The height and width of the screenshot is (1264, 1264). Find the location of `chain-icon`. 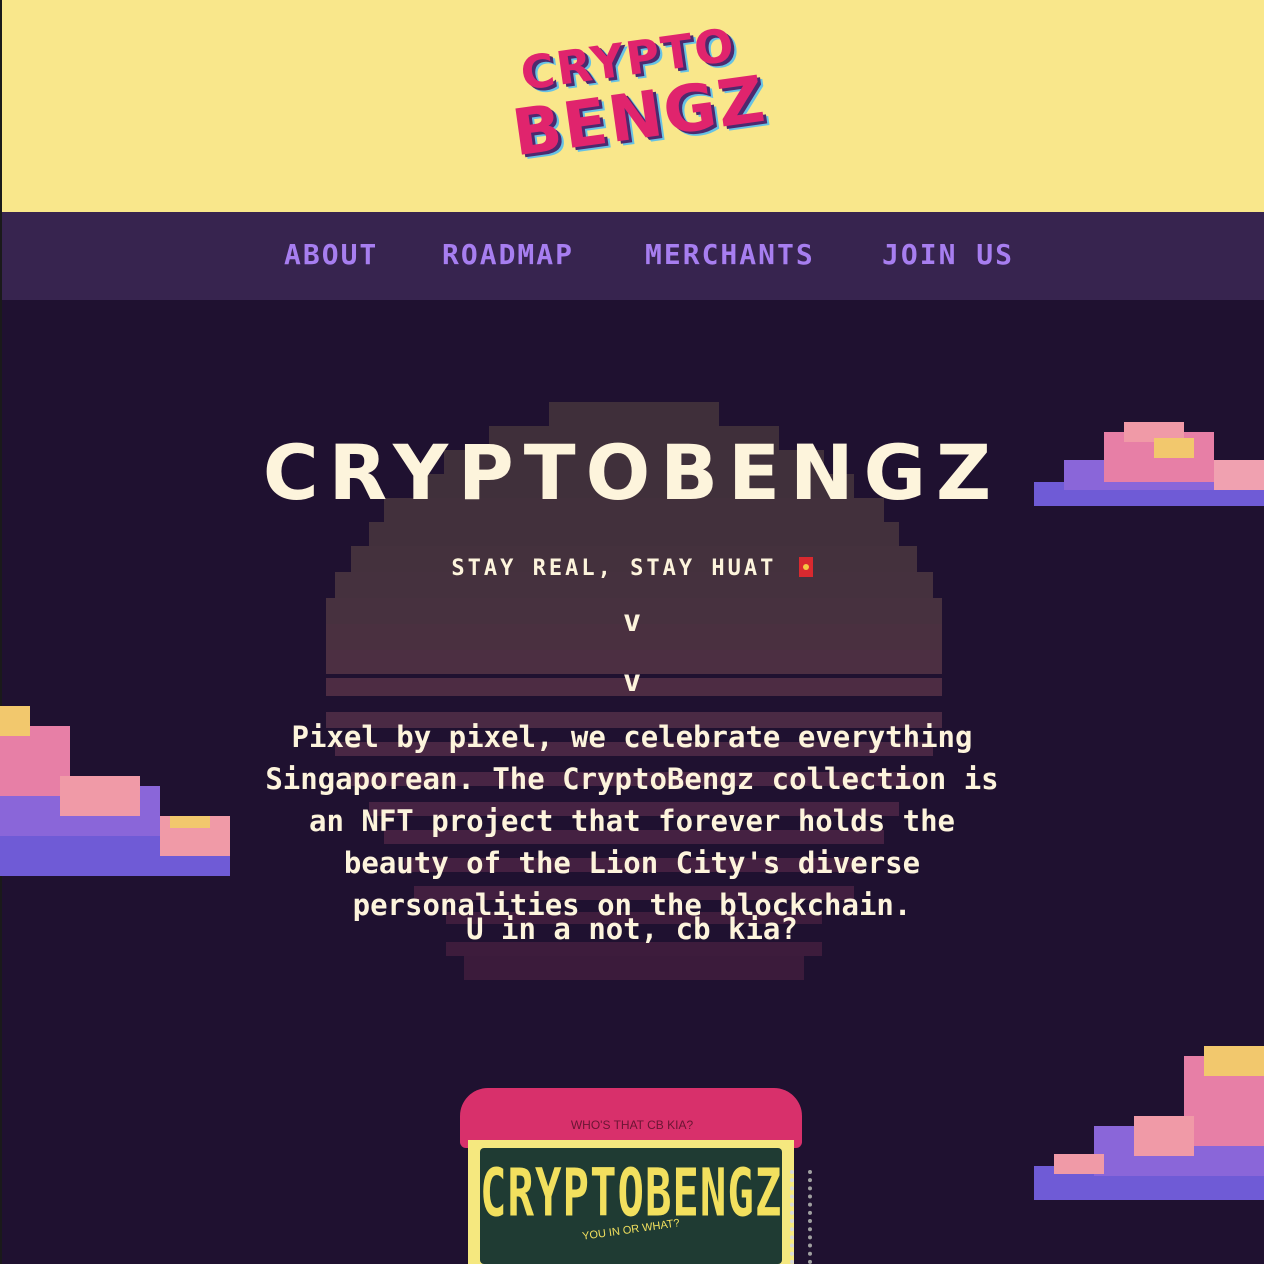

chain-icon is located at coordinates (801, 1217).